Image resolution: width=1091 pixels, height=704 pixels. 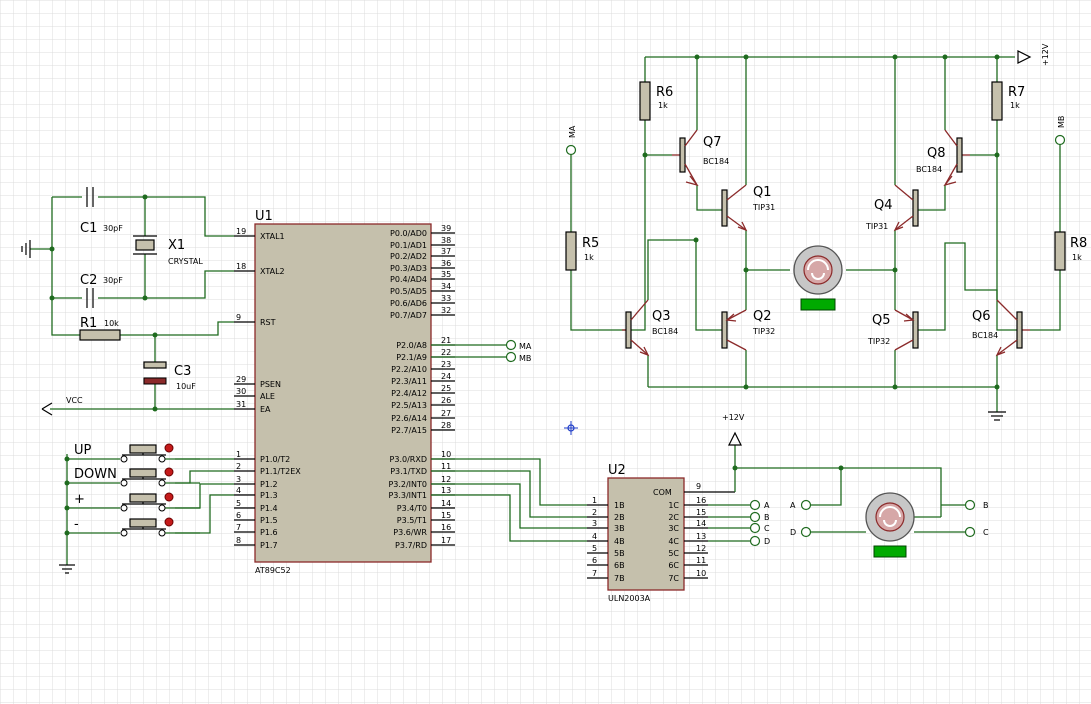 I want to click on motor-1-label-box, so click(x=818, y=304).